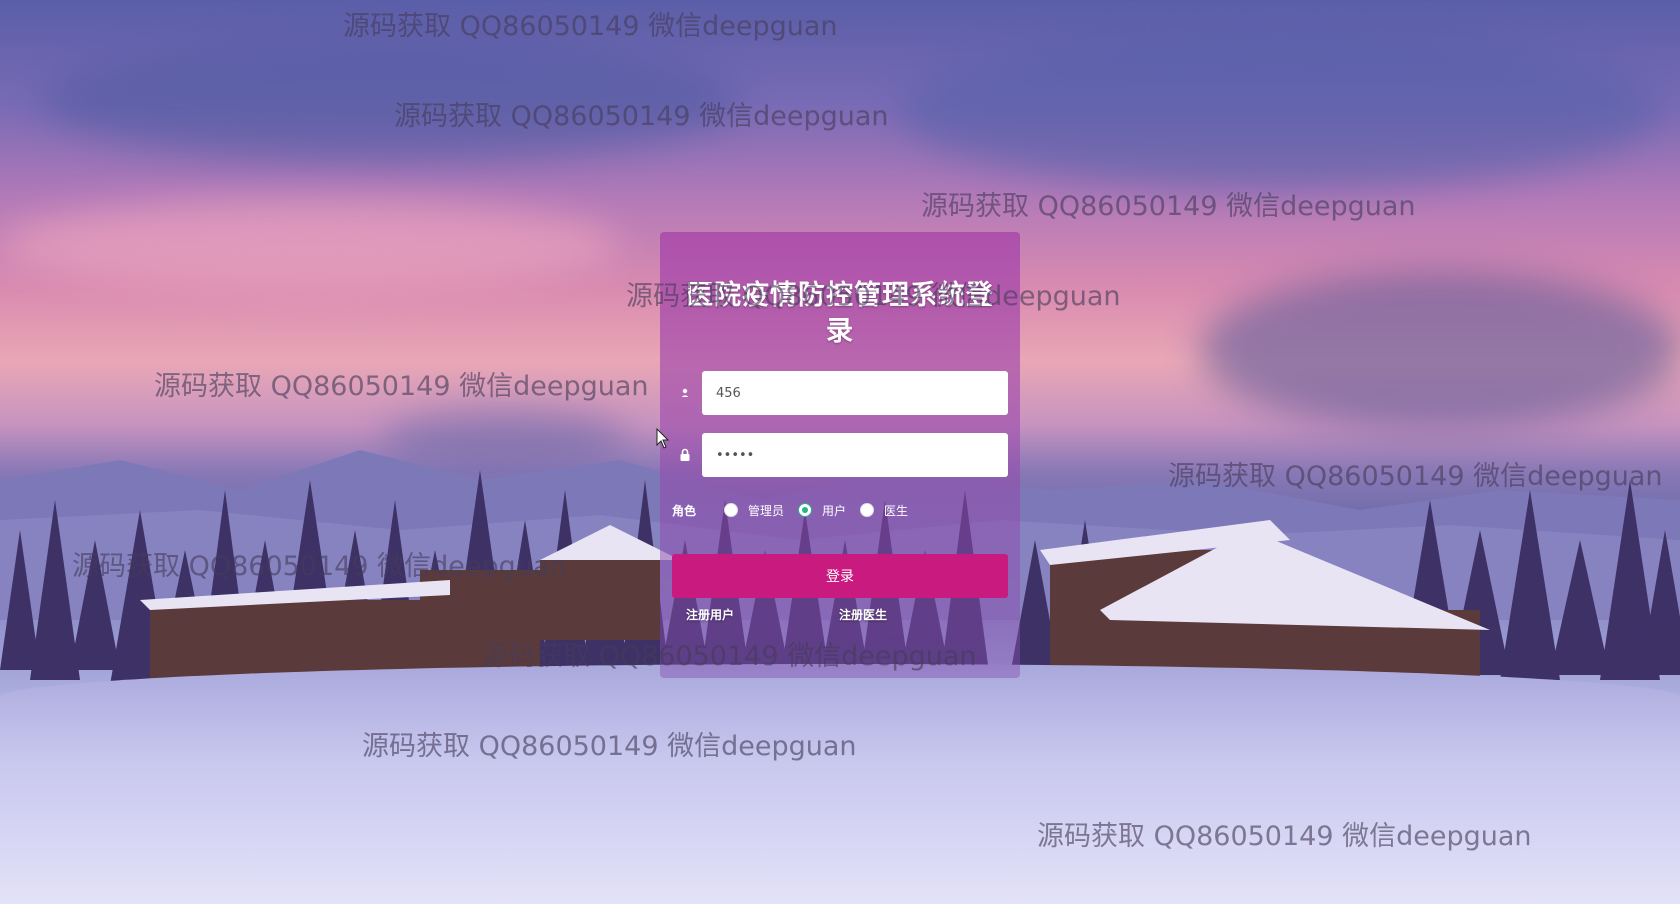  I want to click on username-row, so click(840, 393).